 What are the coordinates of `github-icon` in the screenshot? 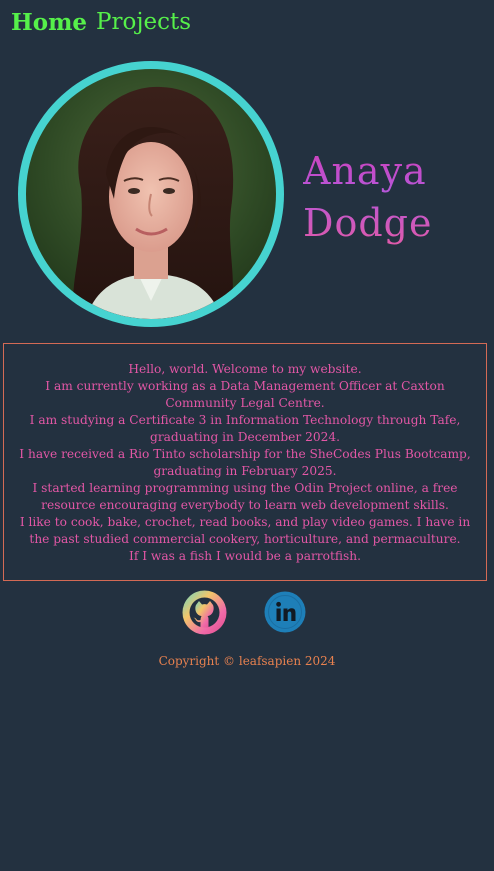 It's located at (204, 612).